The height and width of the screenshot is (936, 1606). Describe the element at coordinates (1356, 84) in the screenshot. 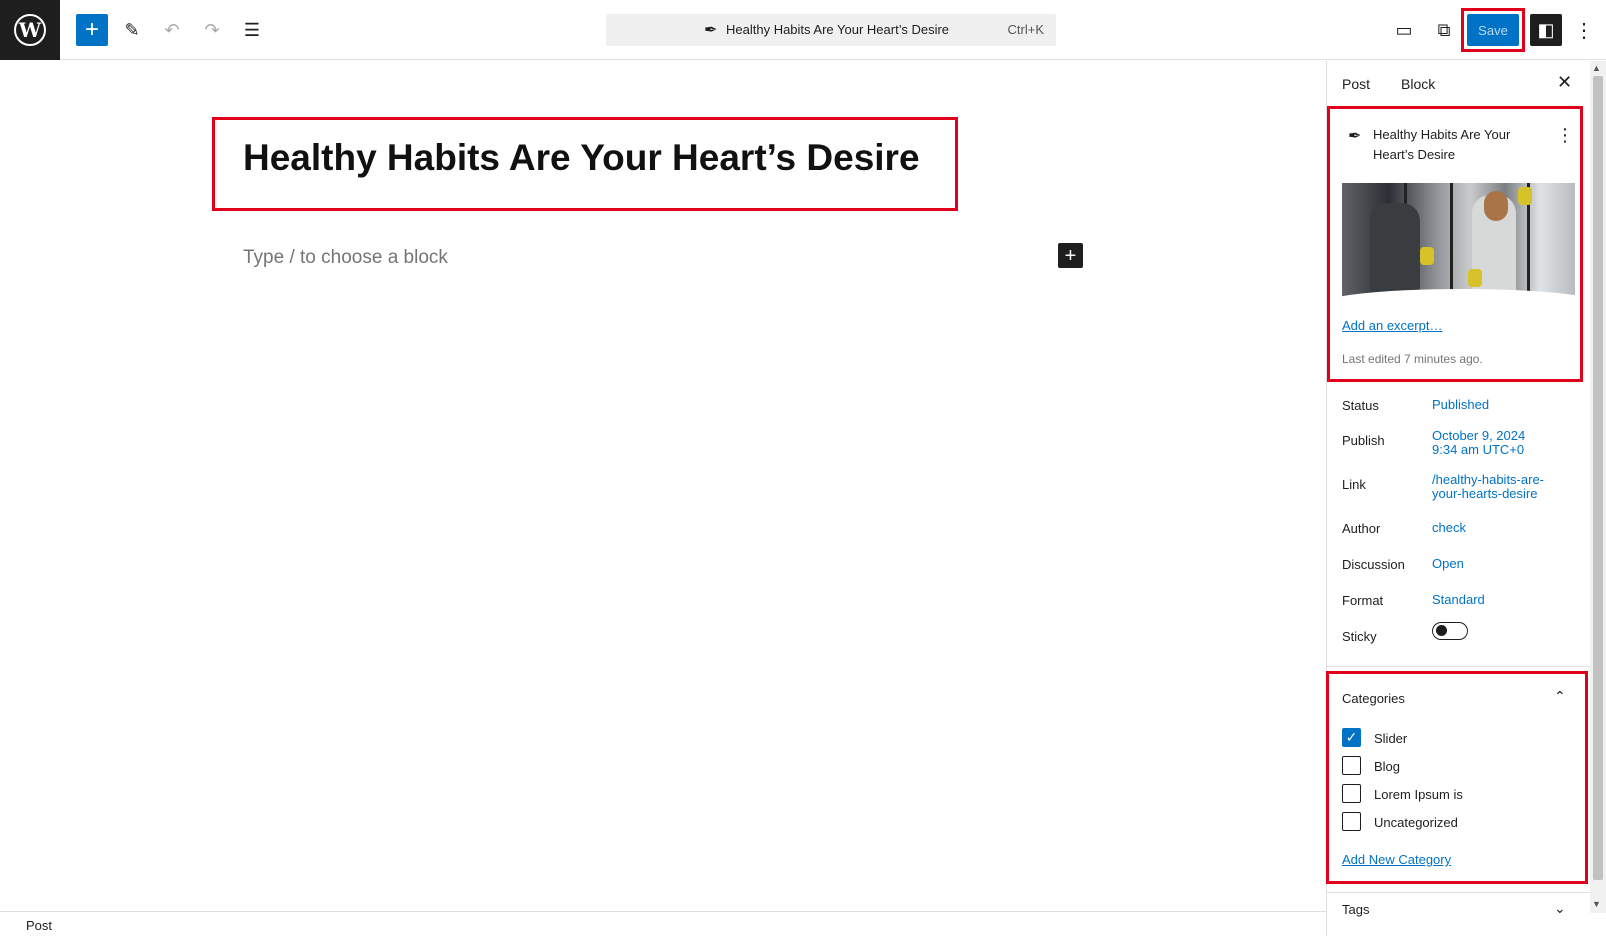

I see `tab-post: Post` at that location.